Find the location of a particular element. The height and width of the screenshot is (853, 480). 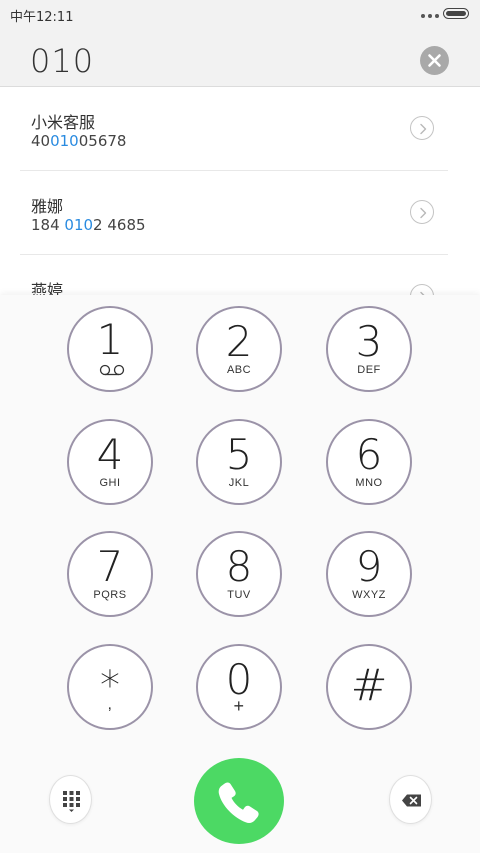

key-digit: 6 is located at coordinates (369, 454).